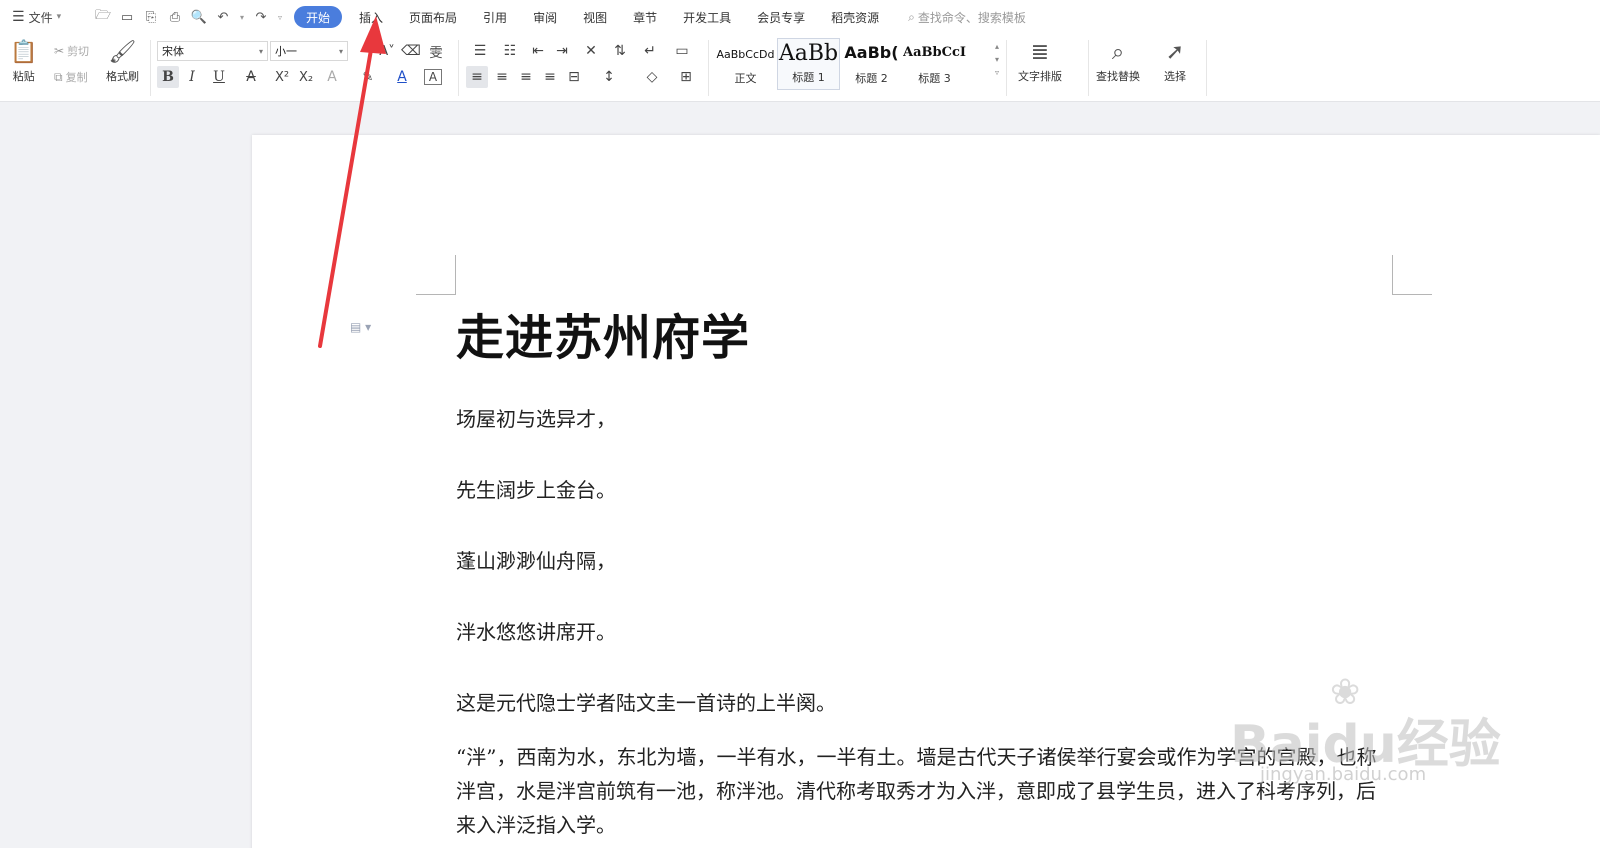  I want to click on scissors-icon: ✂, so click(59, 51).